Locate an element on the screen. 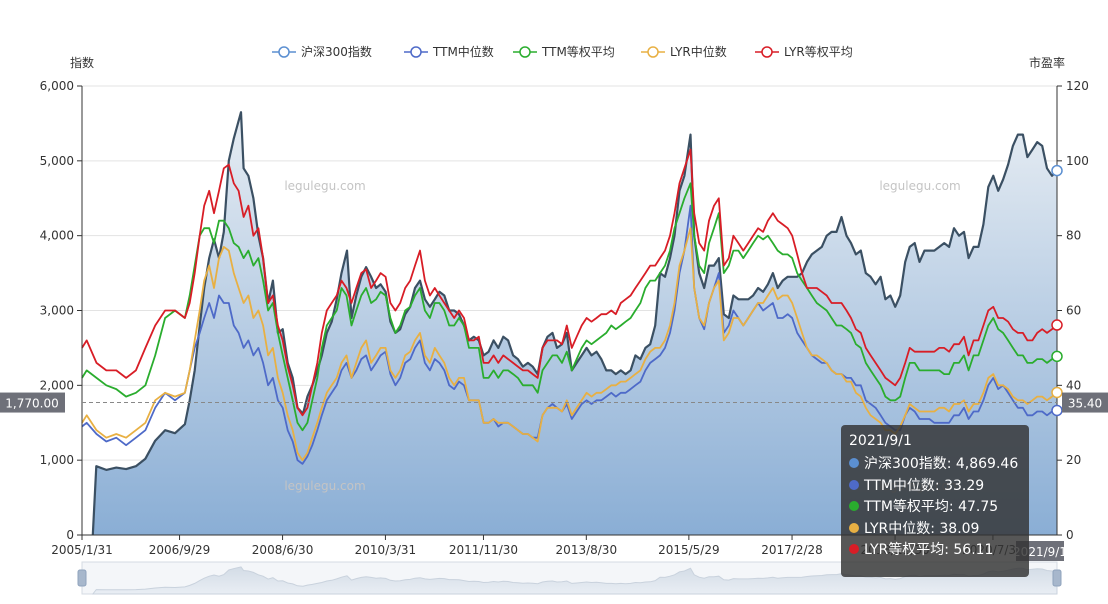 The width and height of the screenshot is (1108, 604). left-tick-label: 4,000 is located at coordinates (57, 236).